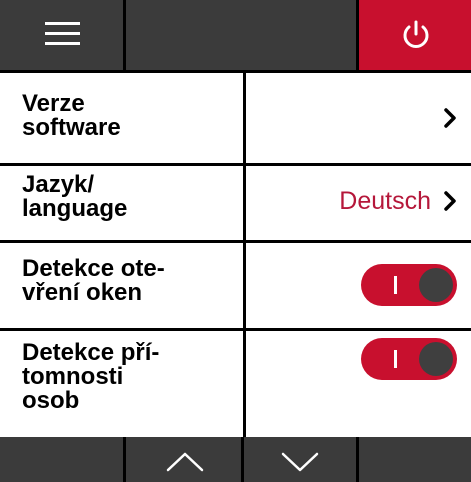 The width and height of the screenshot is (471, 482). What do you see at coordinates (385, 201) in the screenshot?
I see `language-value: Deutsch` at bounding box center [385, 201].